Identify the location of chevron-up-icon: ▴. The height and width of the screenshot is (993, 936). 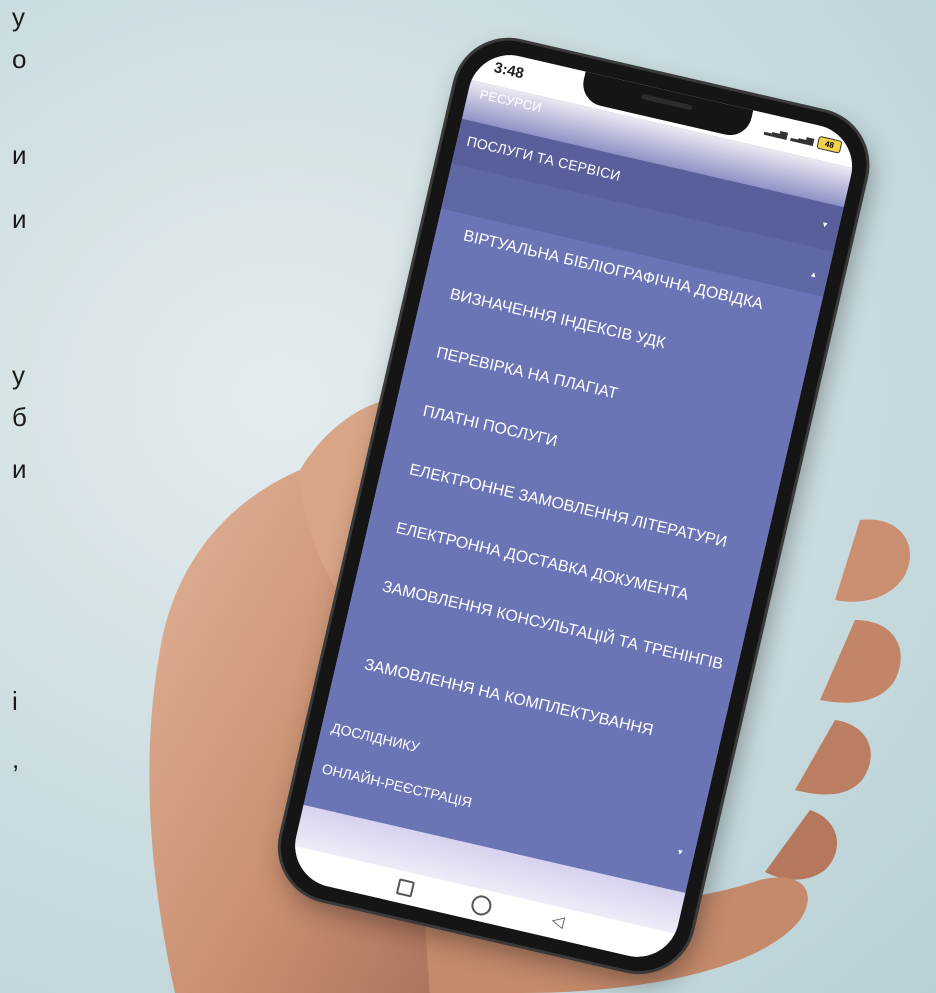
(813, 274).